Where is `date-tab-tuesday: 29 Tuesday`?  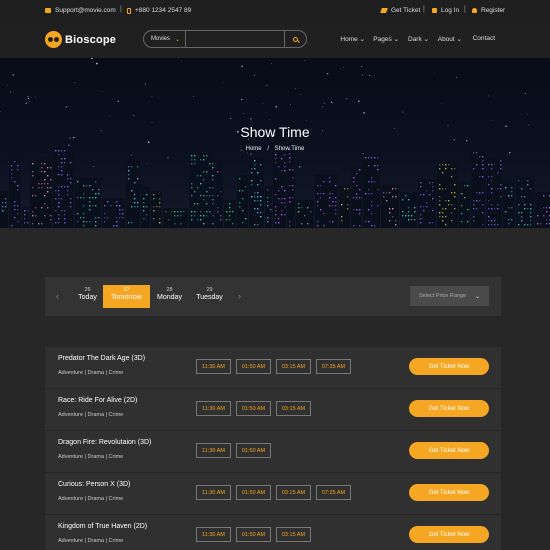
date-tab-tuesday: 29 Tuesday is located at coordinates (209, 296).